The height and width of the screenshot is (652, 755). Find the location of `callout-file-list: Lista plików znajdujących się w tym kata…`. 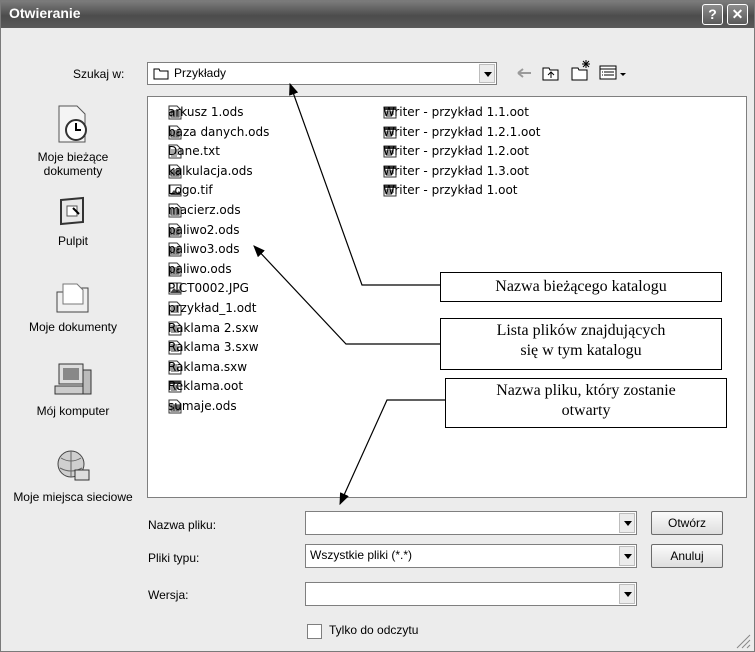

callout-file-list: Lista plików znajdujących się w tym kata… is located at coordinates (581, 344).